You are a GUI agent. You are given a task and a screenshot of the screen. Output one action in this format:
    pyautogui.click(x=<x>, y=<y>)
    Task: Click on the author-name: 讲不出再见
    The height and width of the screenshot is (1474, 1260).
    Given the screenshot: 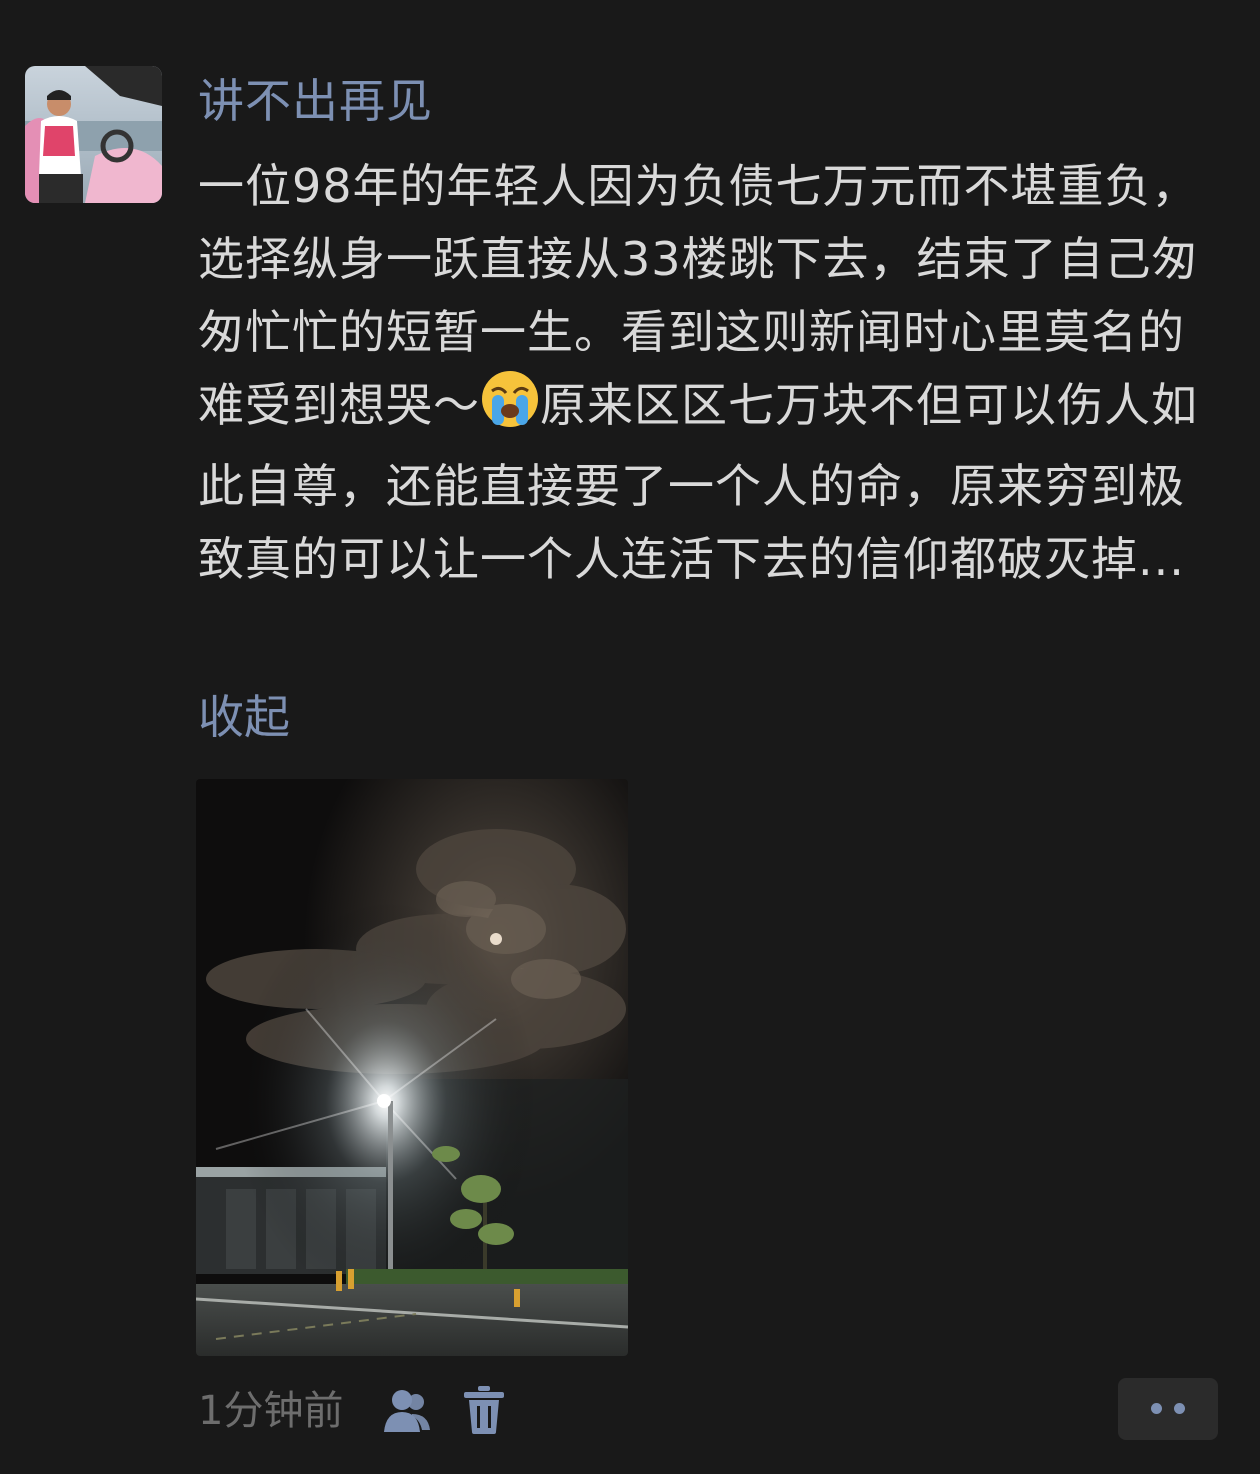 What is the action you would take?
    pyautogui.click(x=315, y=101)
    